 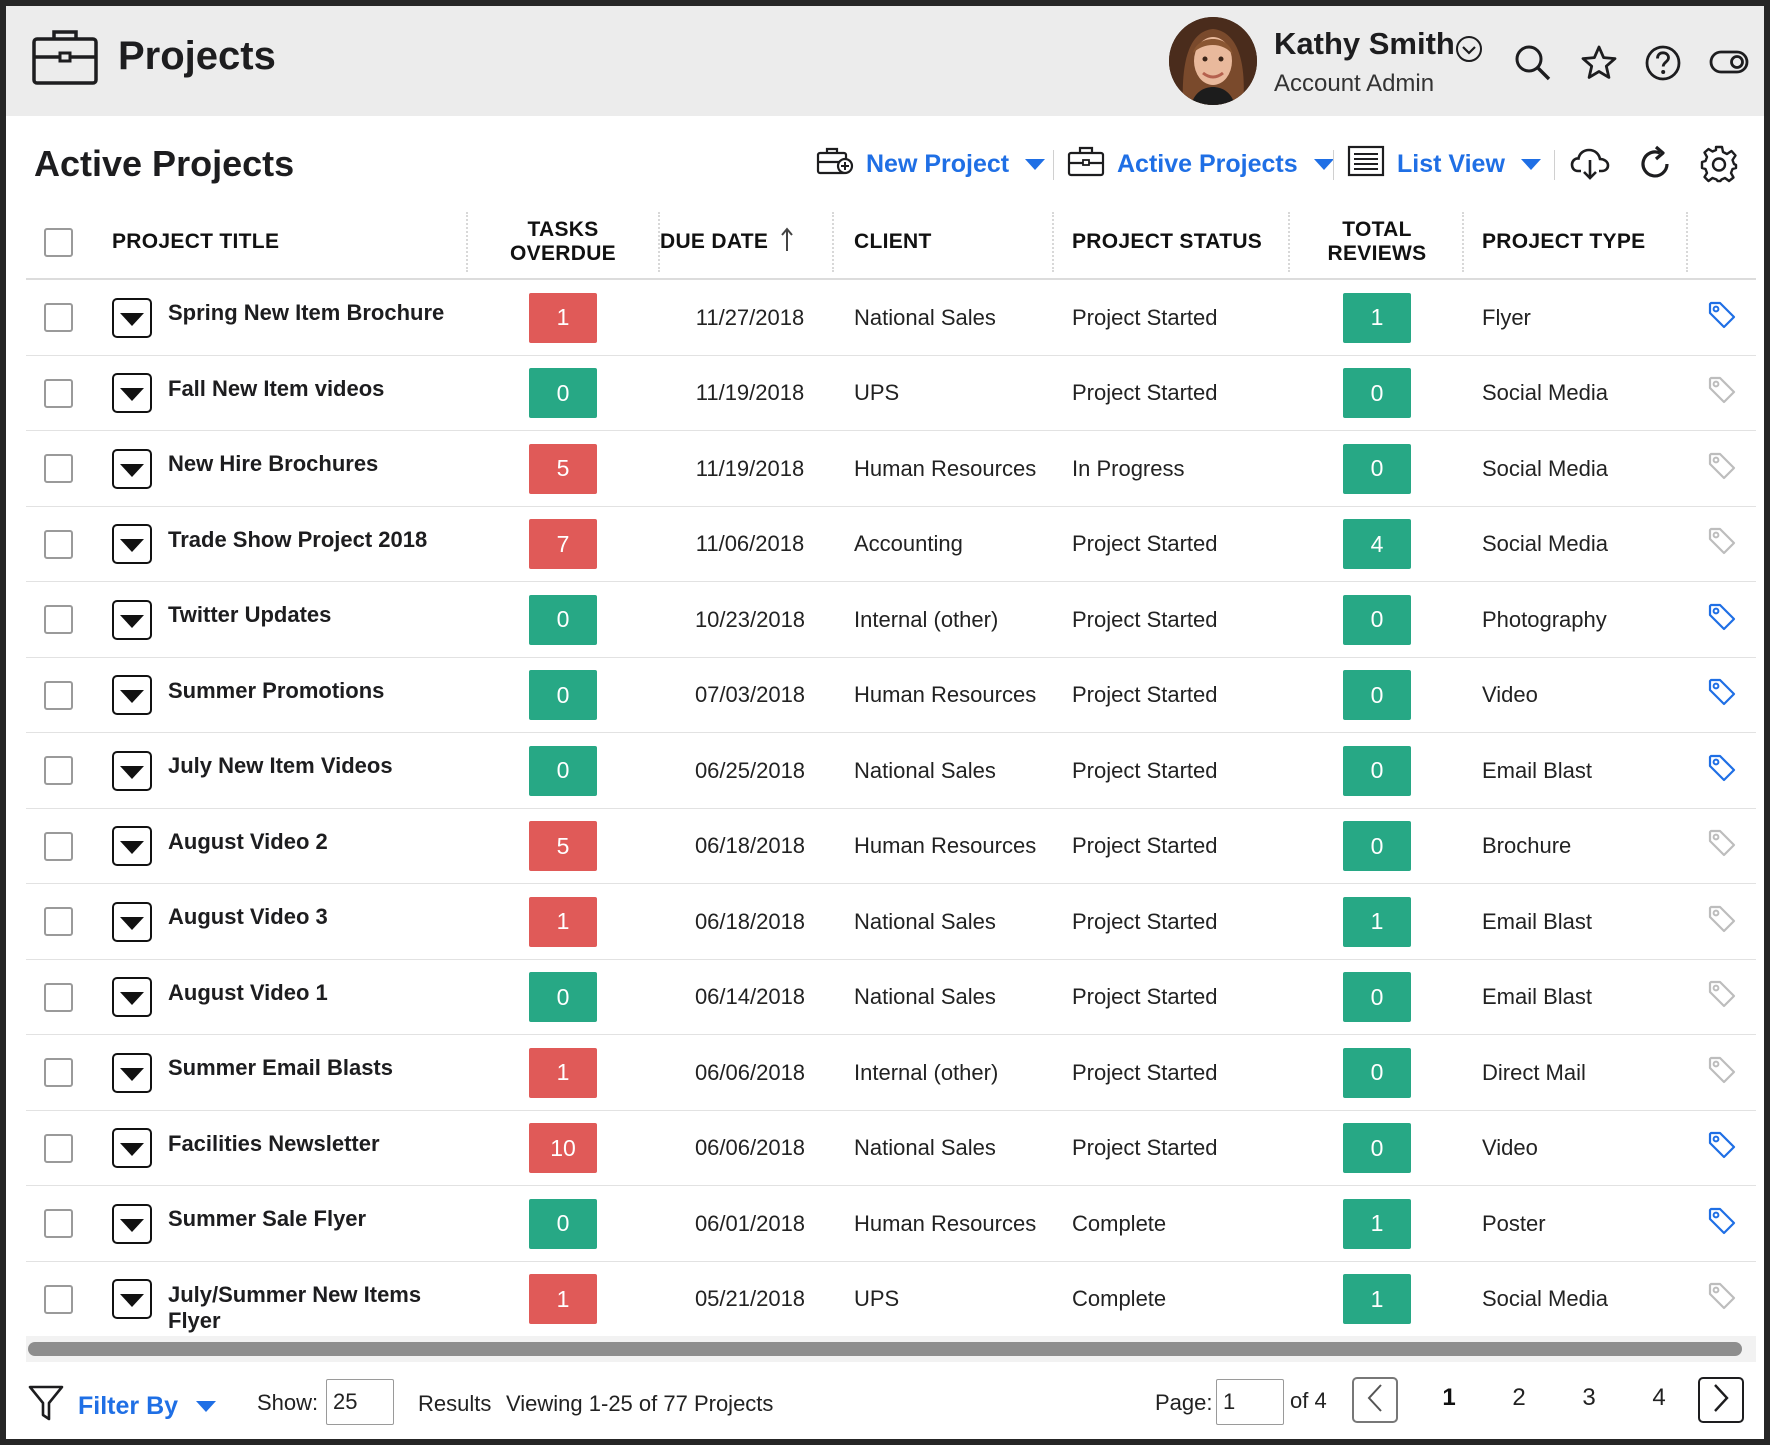 What do you see at coordinates (1444, 163) in the screenshot?
I see `list-view-dropdown: List View` at bounding box center [1444, 163].